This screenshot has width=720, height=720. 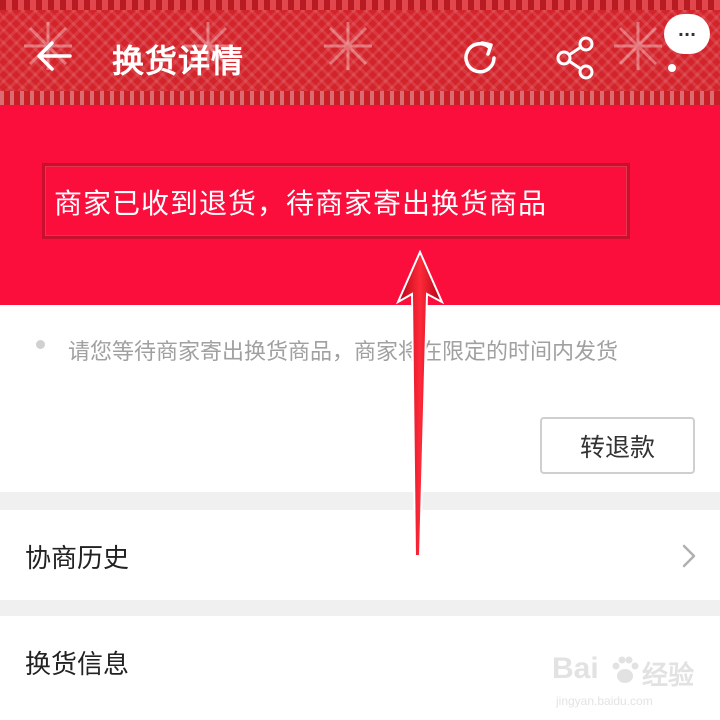 I want to click on more-menu-button: ···, so click(x=687, y=34).